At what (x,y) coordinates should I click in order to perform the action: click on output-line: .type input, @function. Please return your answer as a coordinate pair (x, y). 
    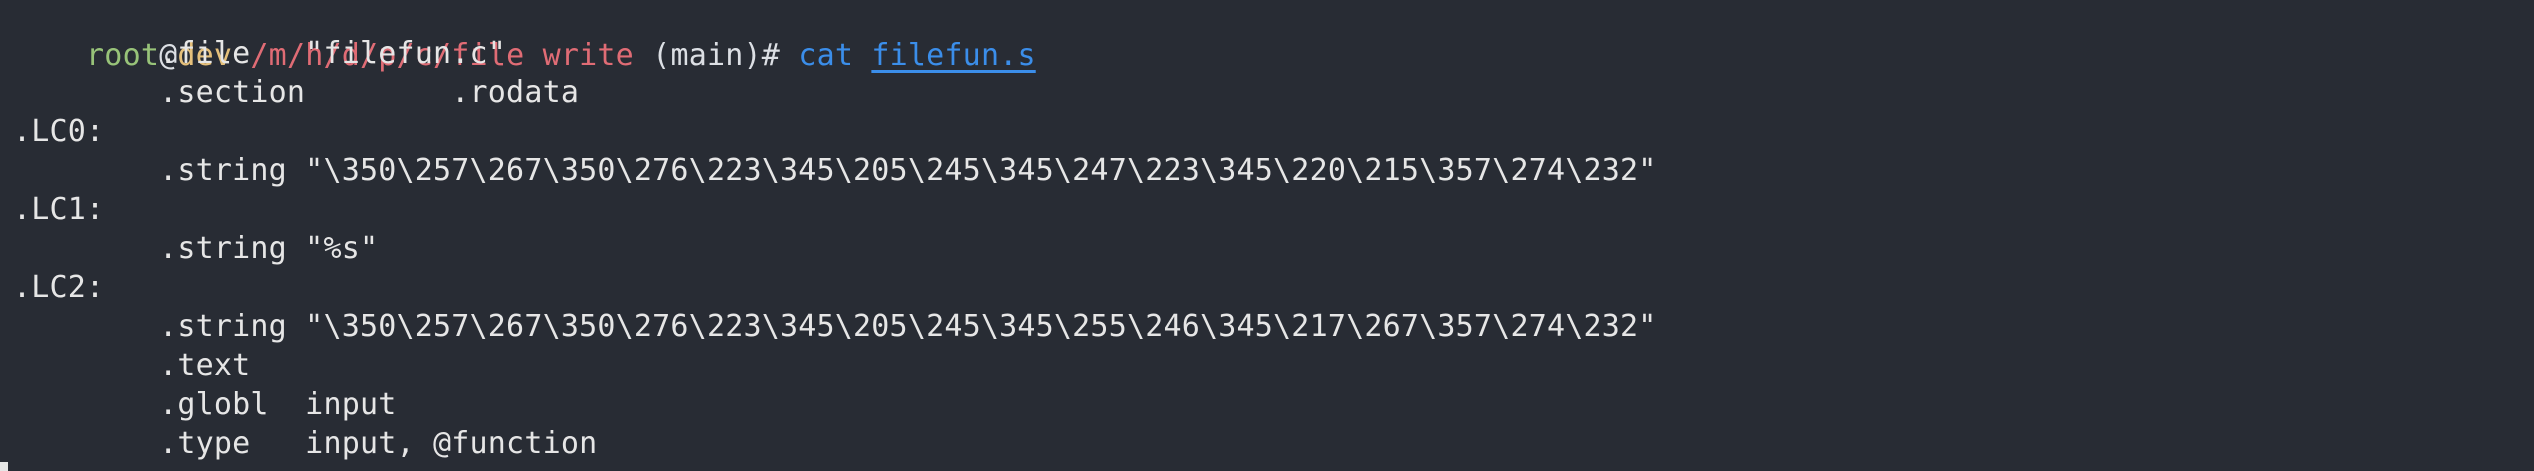
    Looking at the image, I should click on (305, 443).